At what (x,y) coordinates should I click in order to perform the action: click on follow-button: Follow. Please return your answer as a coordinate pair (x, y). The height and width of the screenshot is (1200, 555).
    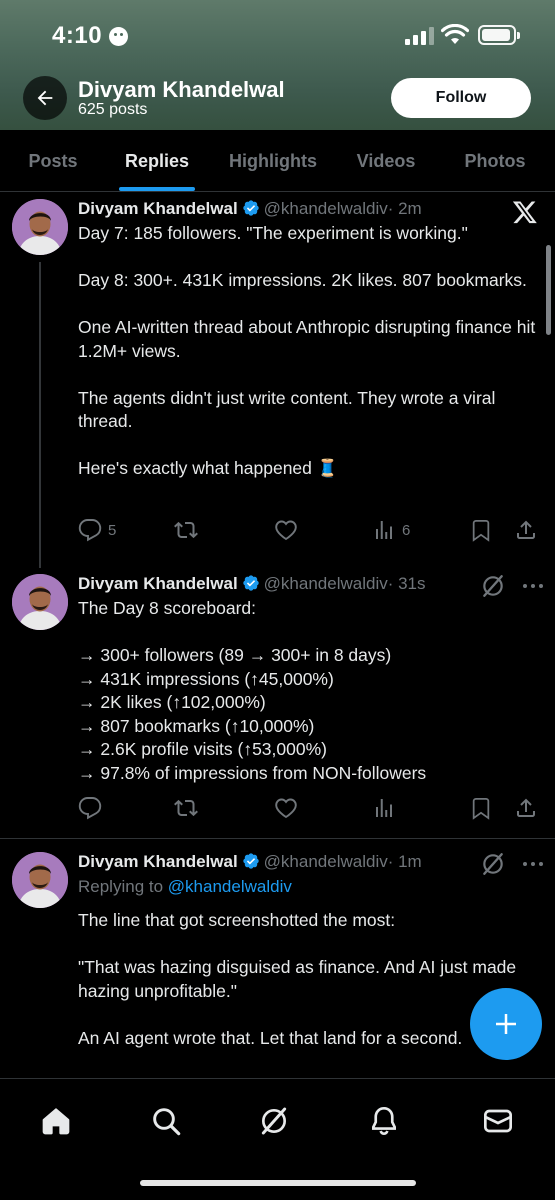
    Looking at the image, I should click on (461, 98).